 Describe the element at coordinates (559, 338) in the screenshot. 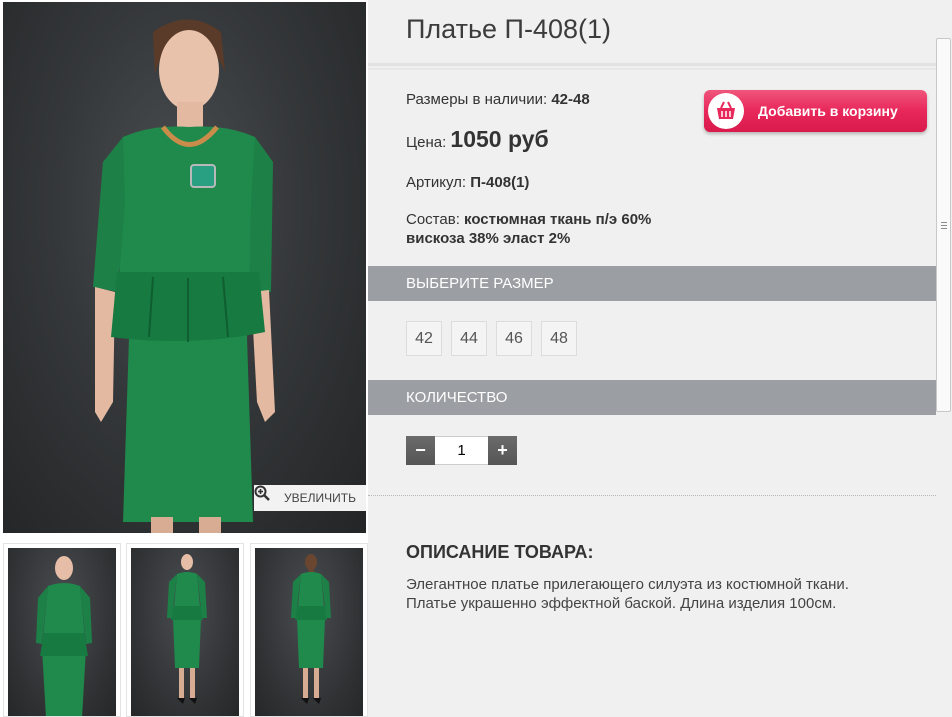

I see `size-option-48: 48` at that location.